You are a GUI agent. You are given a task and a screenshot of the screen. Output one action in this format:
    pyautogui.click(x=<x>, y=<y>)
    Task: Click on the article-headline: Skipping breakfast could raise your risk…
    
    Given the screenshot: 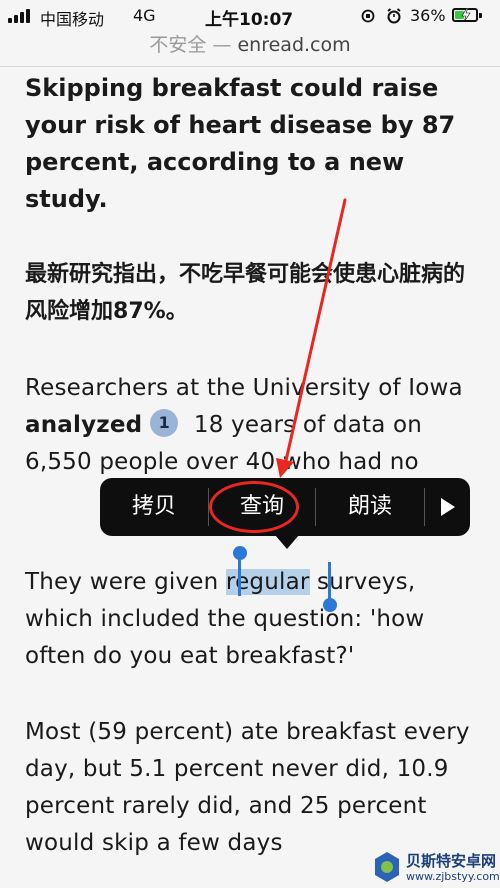 What is the action you would take?
    pyautogui.click(x=240, y=143)
    